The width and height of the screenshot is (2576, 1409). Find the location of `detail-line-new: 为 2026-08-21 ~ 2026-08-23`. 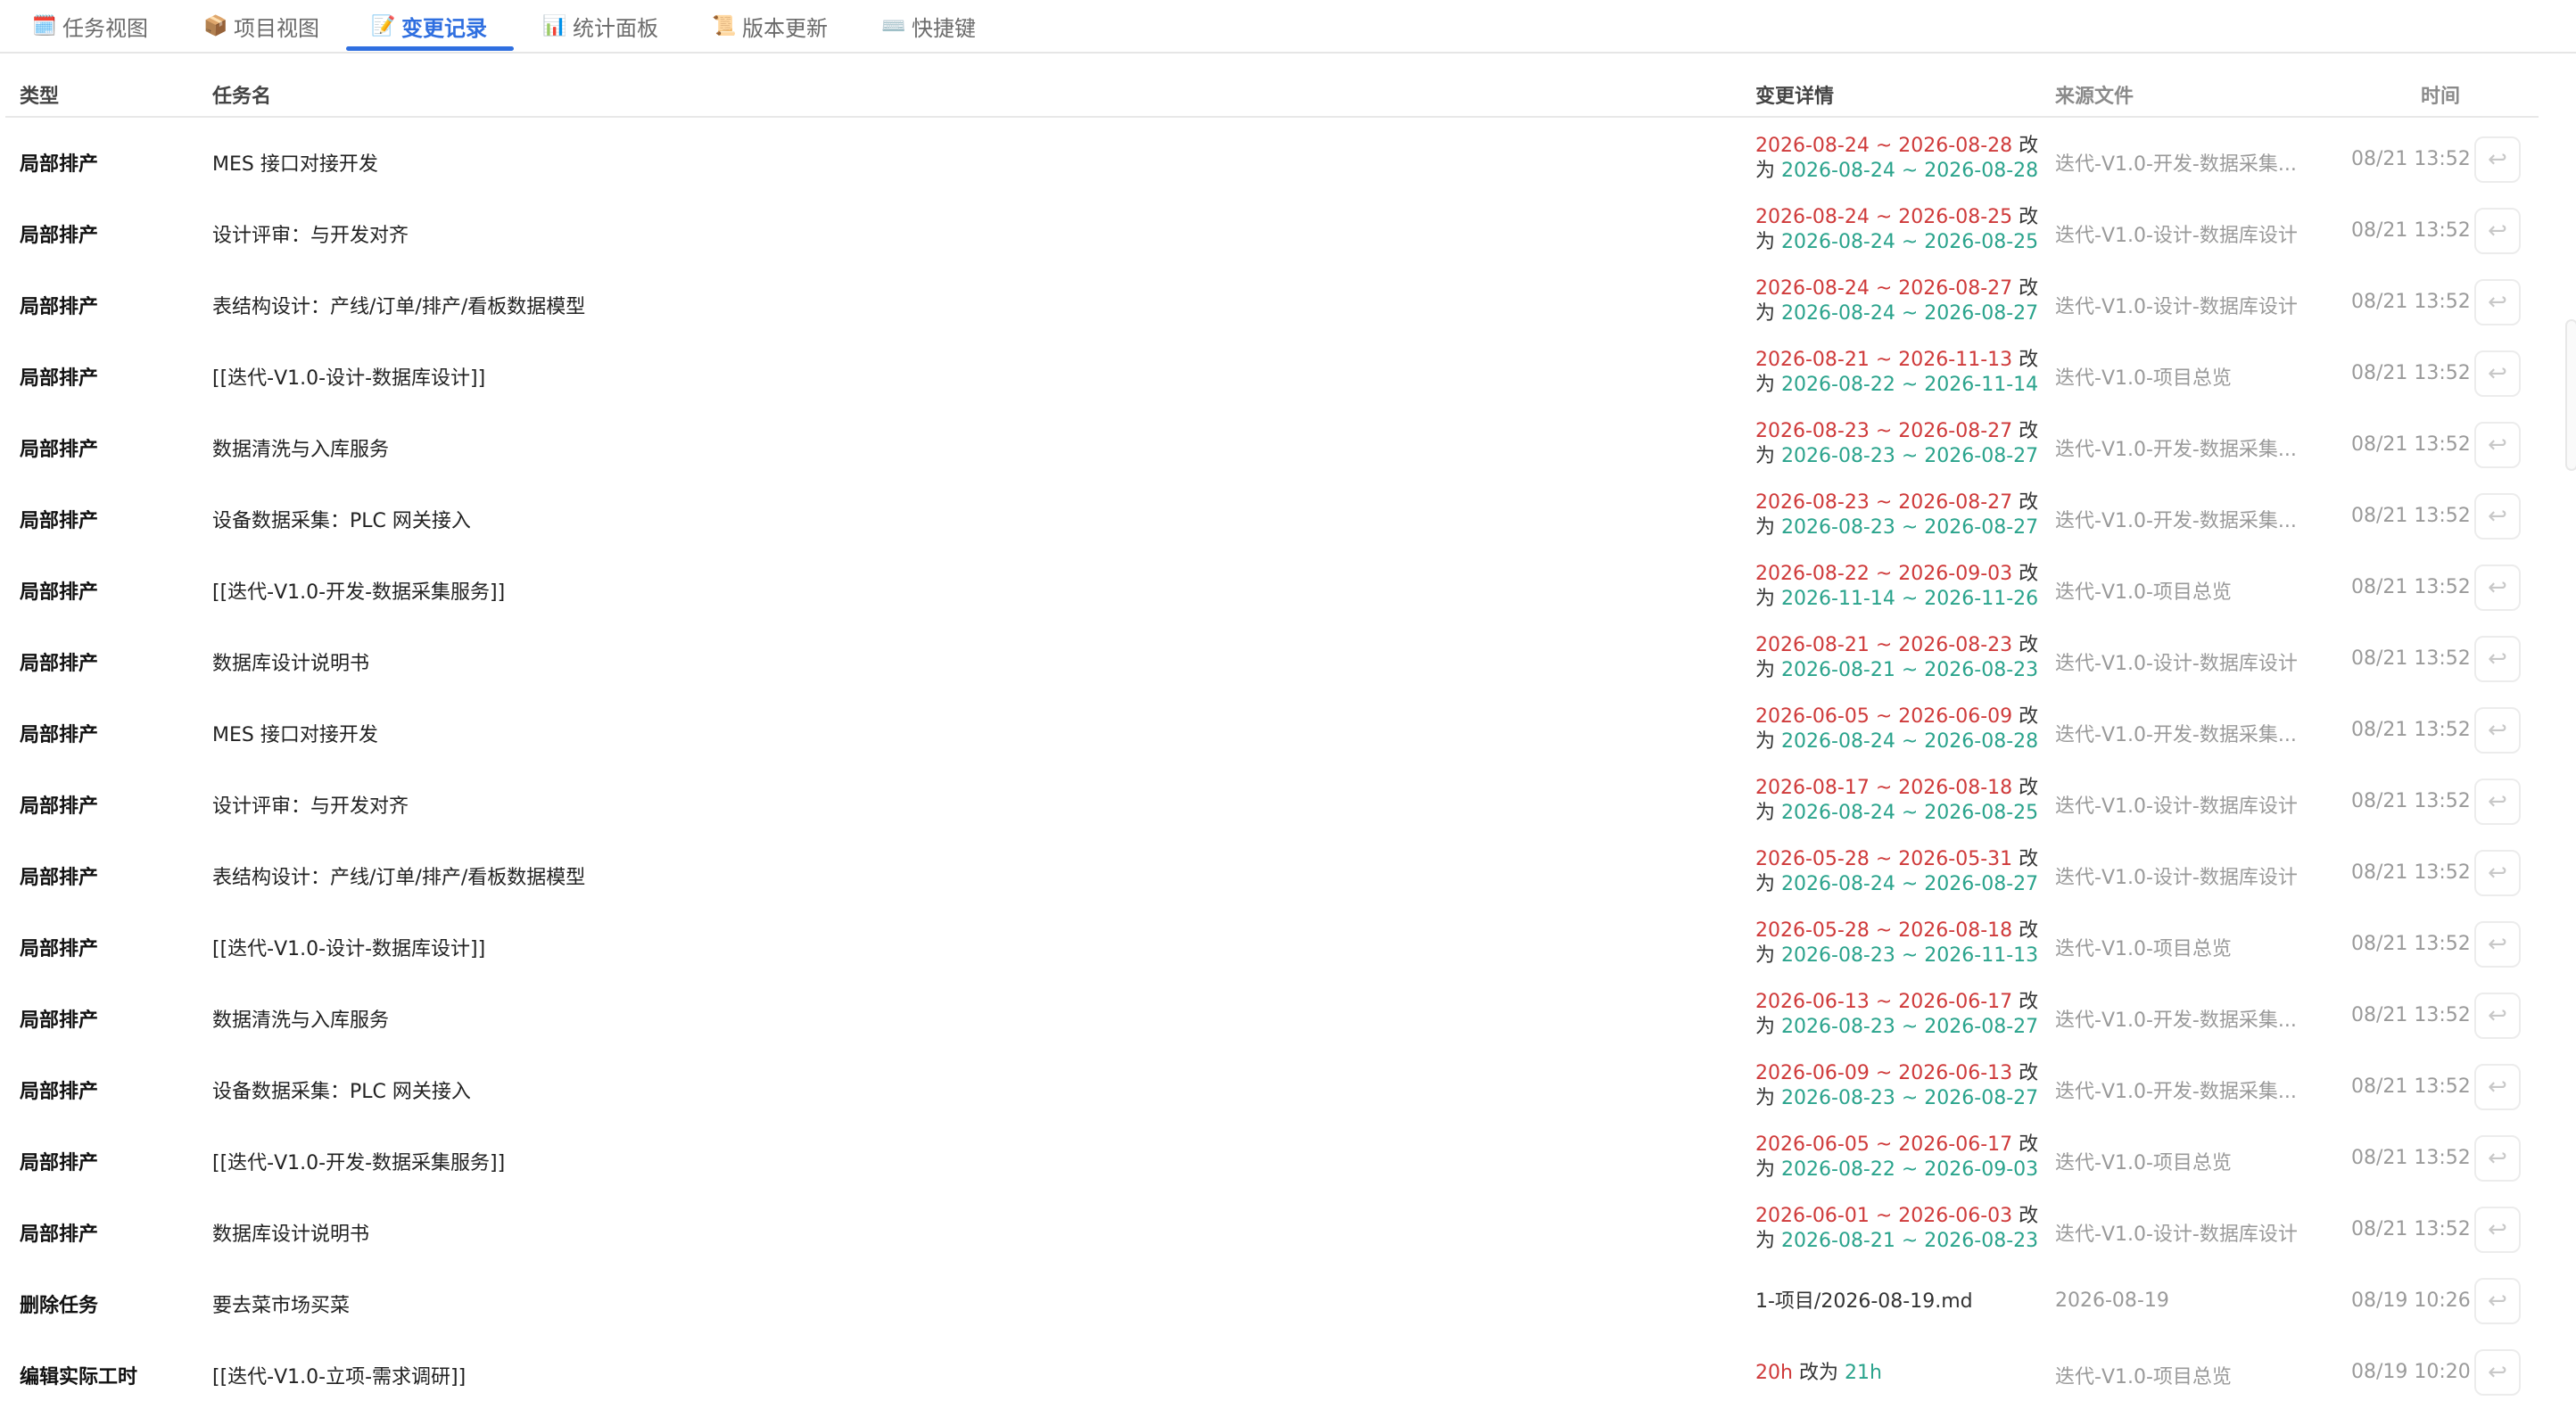

detail-line-new: 为 2026-08-21 ~ 2026-08-23 is located at coordinates (1901, 670).